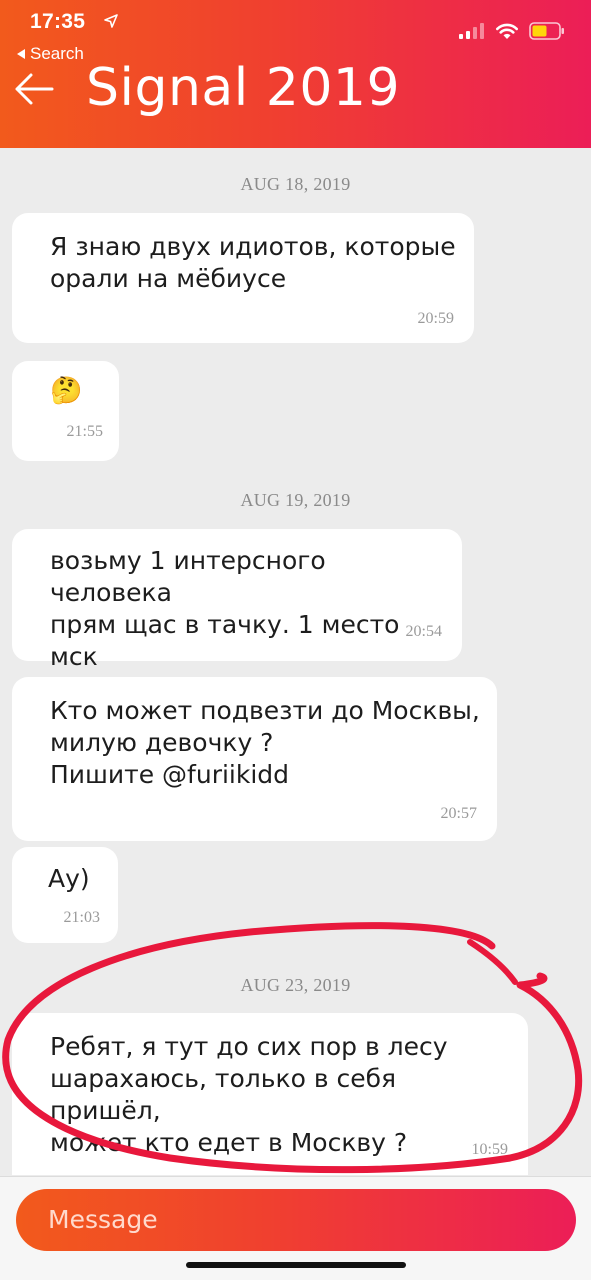 The image size is (591, 1280). What do you see at coordinates (34, 89) in the screenshot?
I see `back-arrow-icon` at bounding box center [34, 89].